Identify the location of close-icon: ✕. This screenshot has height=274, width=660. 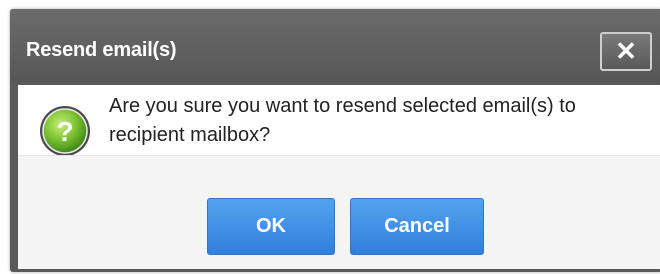
(626, 51).